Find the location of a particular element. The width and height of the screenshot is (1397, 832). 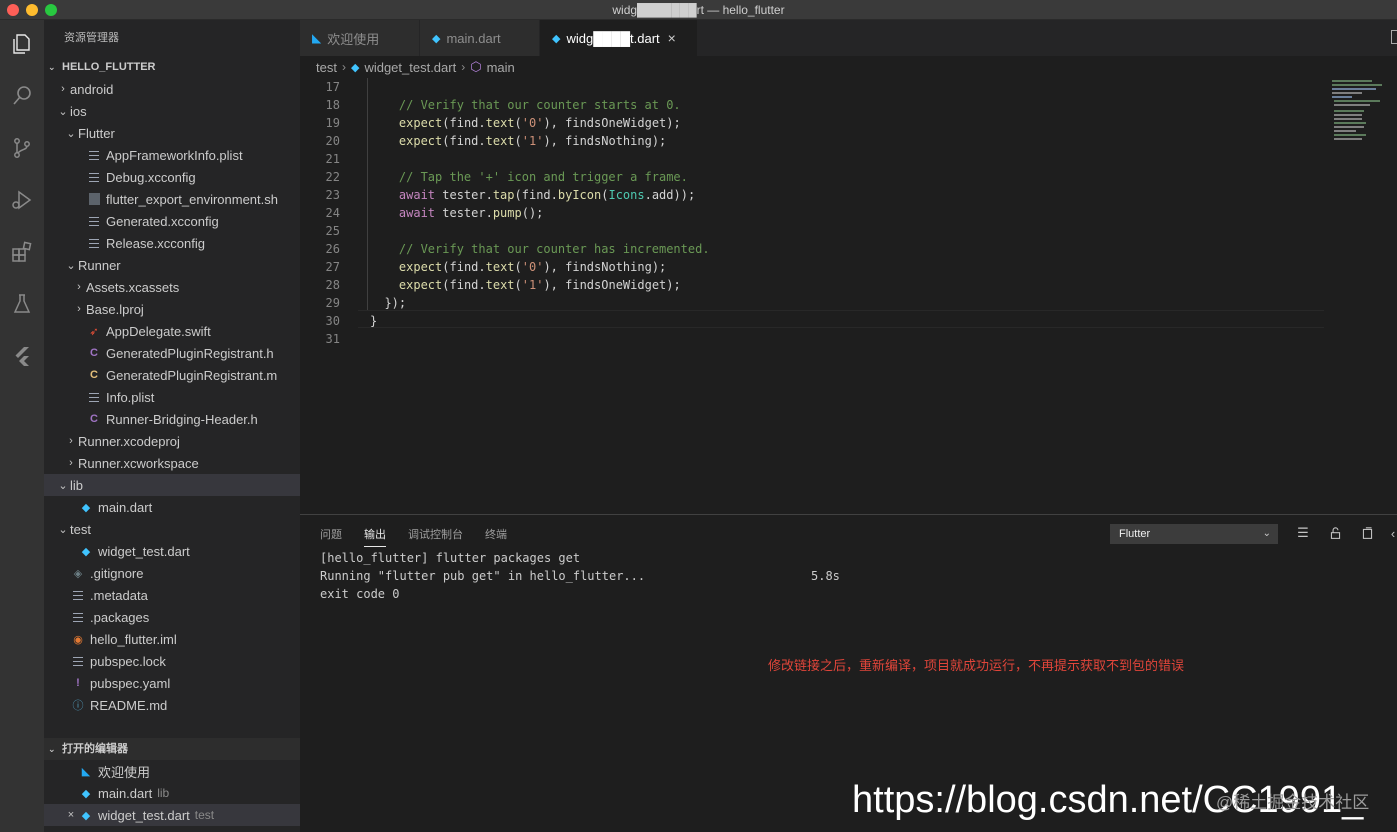

tree-item: ⌄ test is located at coordinates (172, 529).